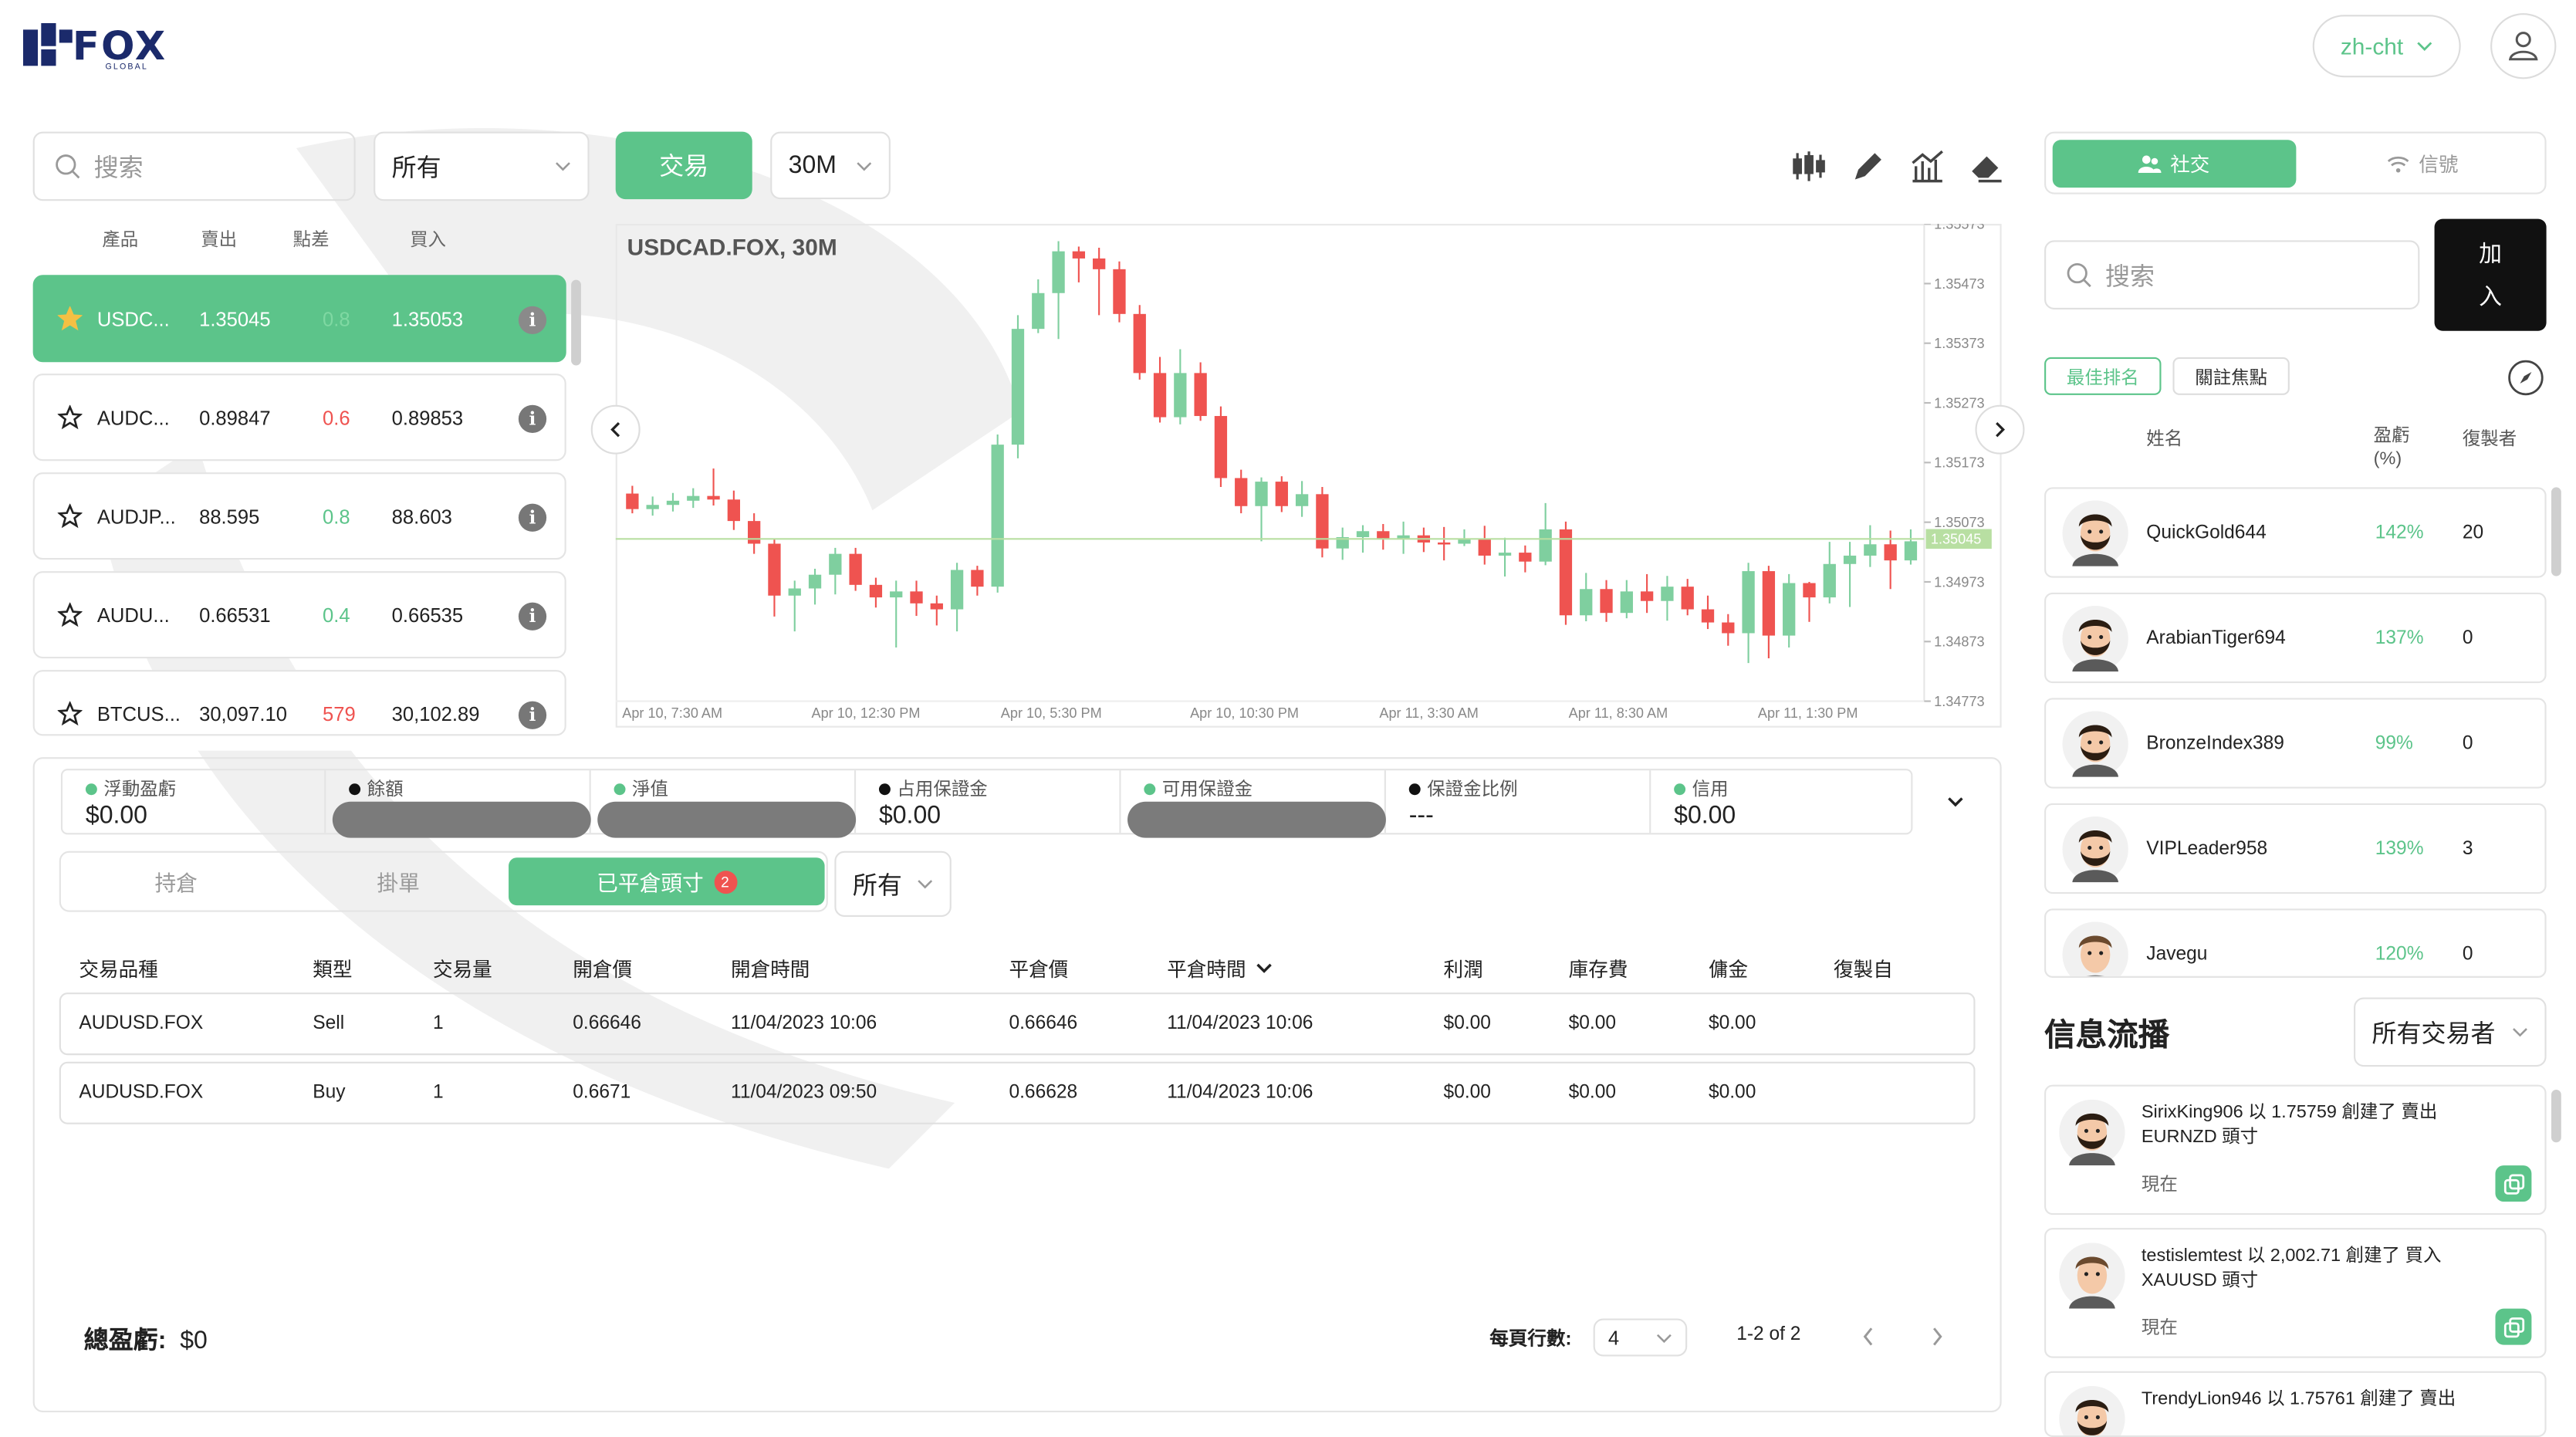  Describe the element at coordinates (2289, 1125) in the screenshot. I see `feed-text: SirixKing906 以 1.75759 創建了 賣出 EURNZD 頭寸` at that location.